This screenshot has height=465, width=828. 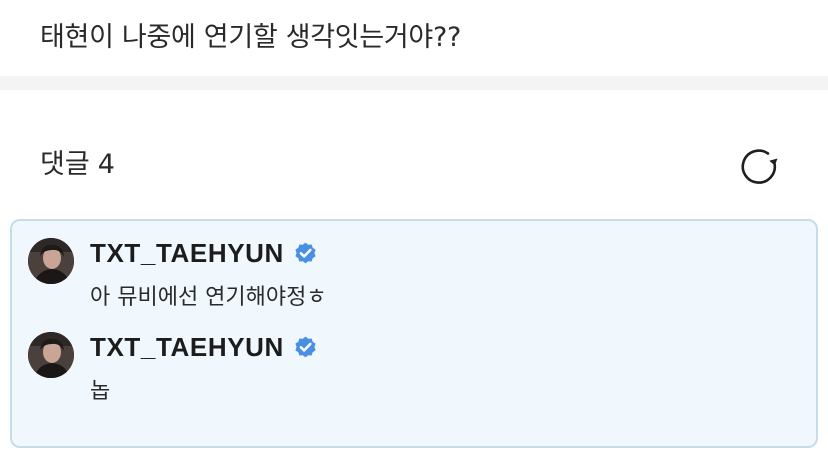 What do you see at coordinates (100, 391) in the screenshot?
I see `comment-text: 놉` at bounding box center [100, 391].